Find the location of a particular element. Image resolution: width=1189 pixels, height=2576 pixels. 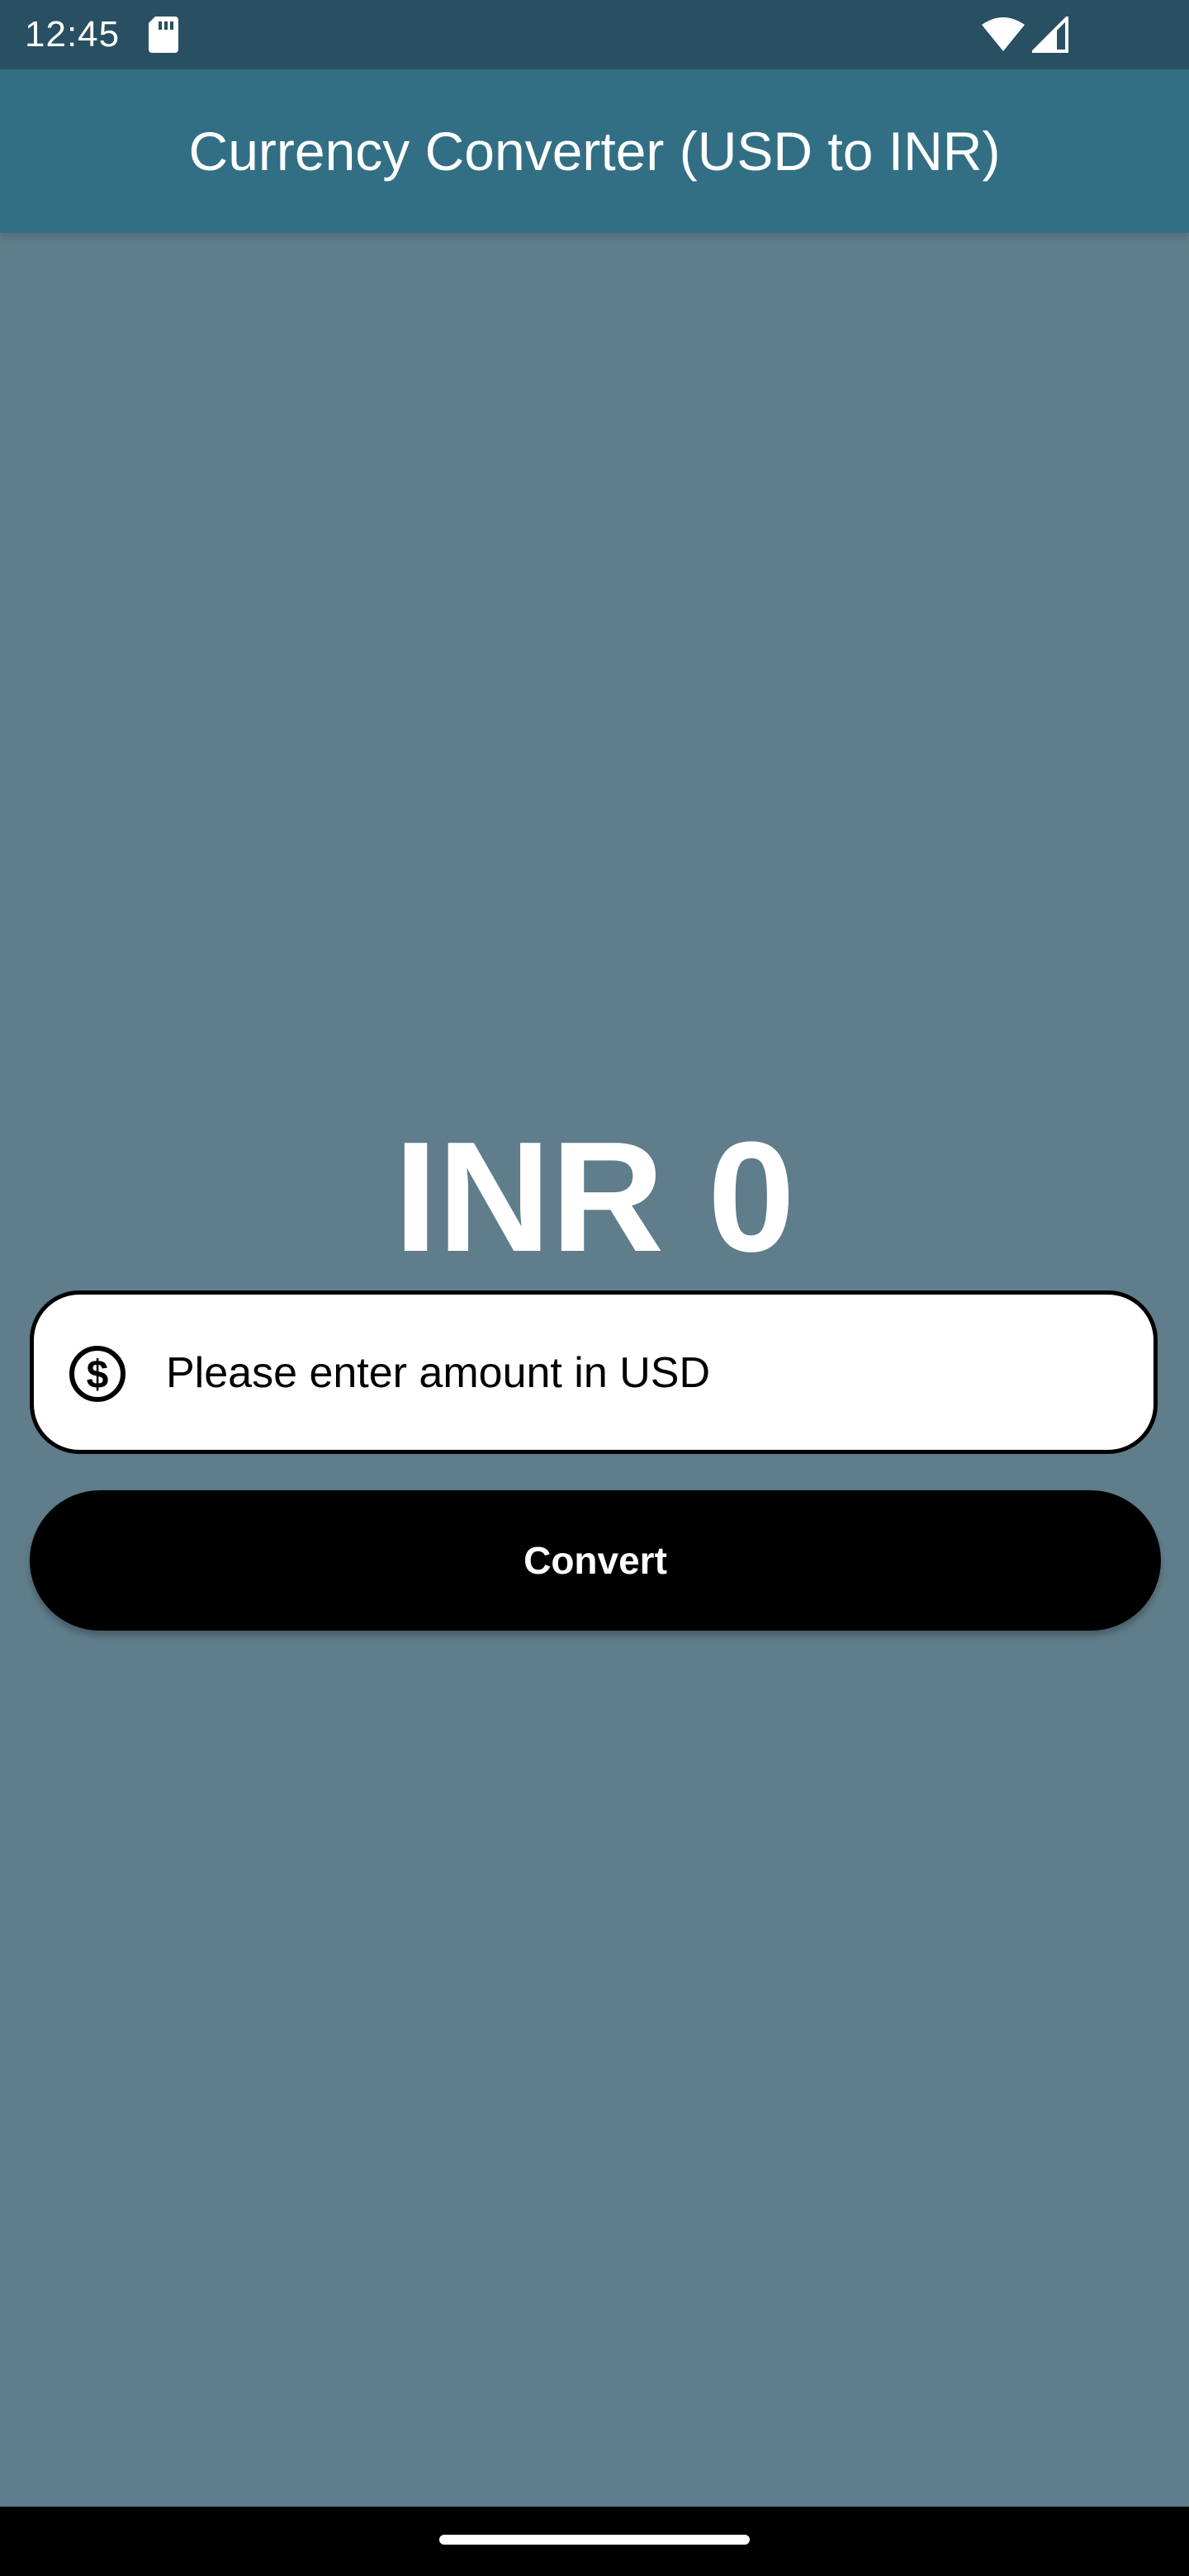

cellular-signal-icon is located at coordinates (1049, 33).